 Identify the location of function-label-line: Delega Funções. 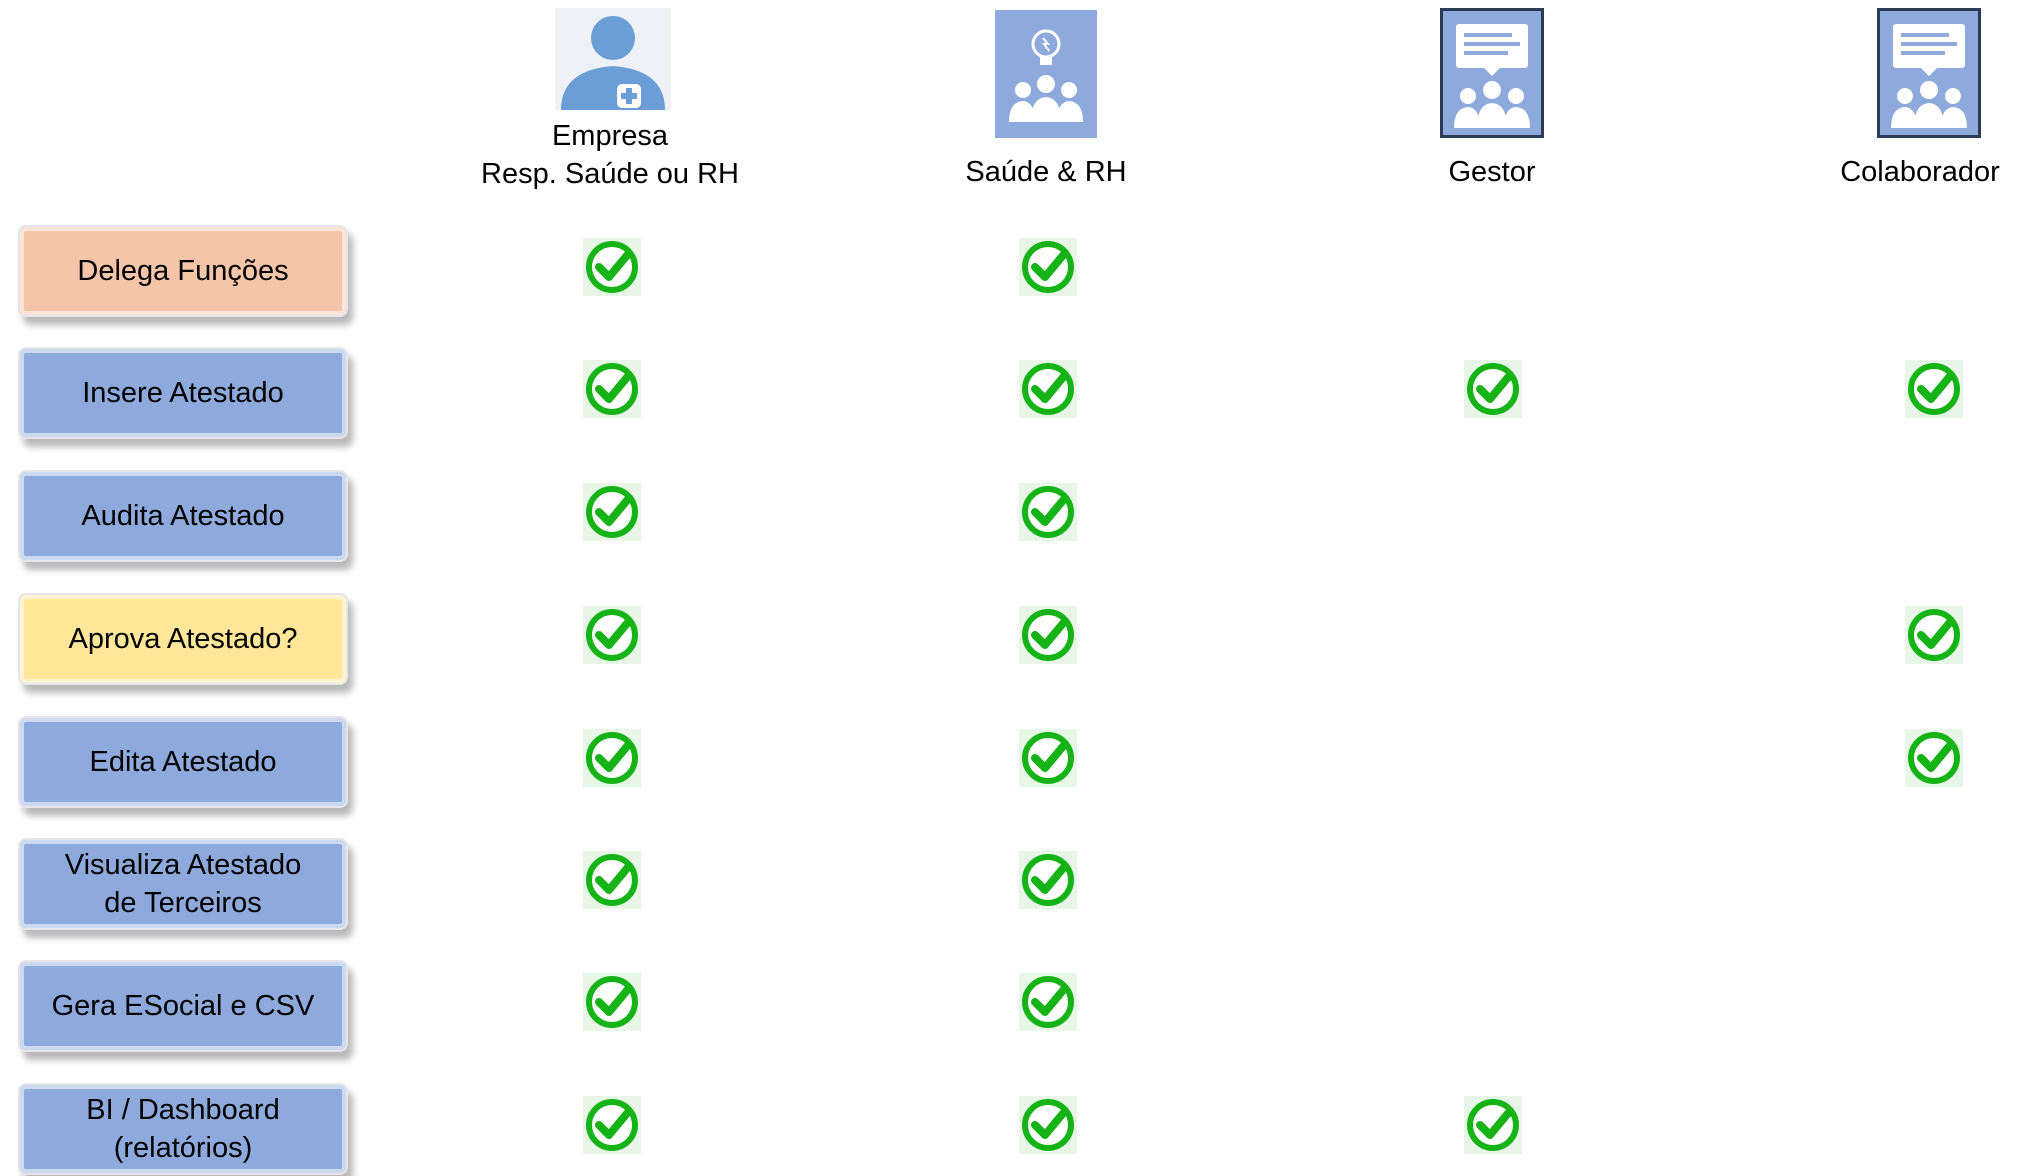
(183, 271).